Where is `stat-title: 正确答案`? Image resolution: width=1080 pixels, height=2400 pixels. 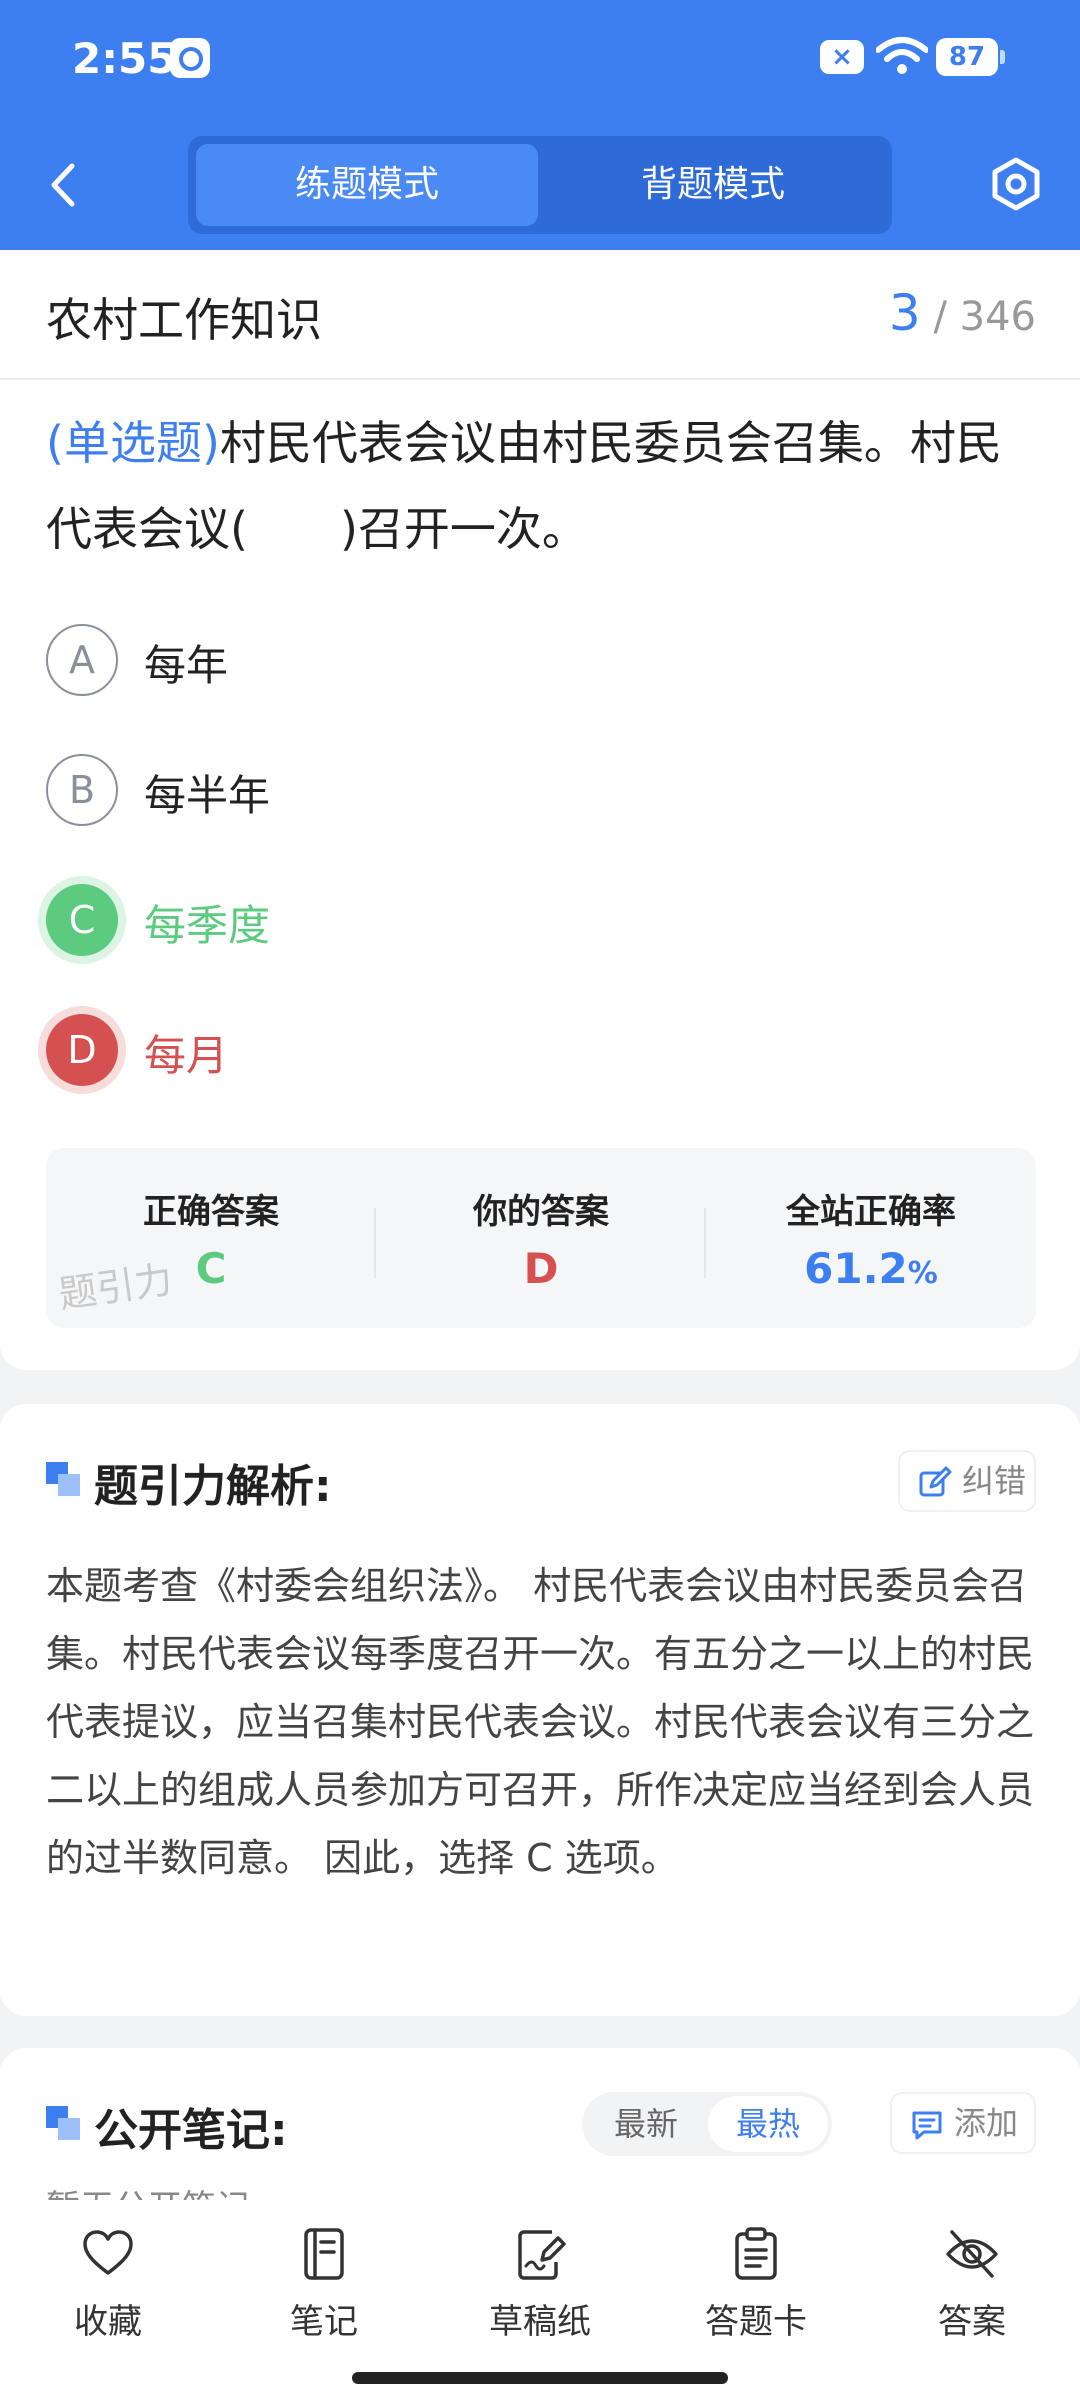 stat-title: 正确答案 is located at coordinates (211, 1212).